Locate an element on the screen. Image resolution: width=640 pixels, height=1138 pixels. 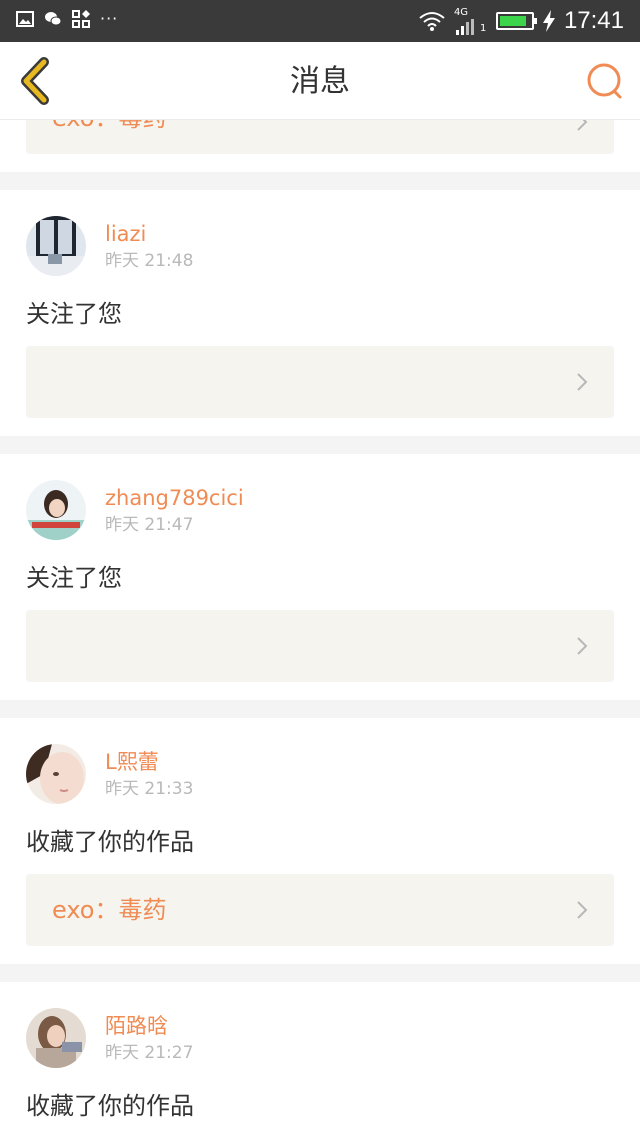
gallery-icon is located at coordinates (25, 19).